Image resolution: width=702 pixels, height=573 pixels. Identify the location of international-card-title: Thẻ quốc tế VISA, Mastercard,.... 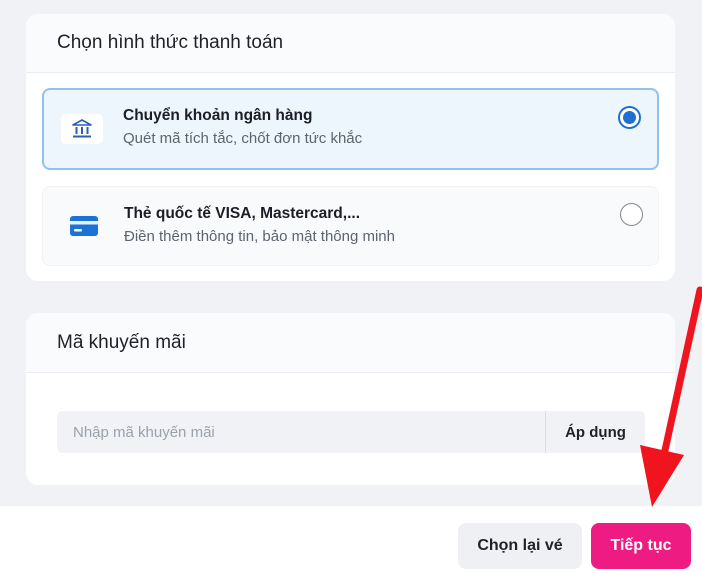
(242, 213).